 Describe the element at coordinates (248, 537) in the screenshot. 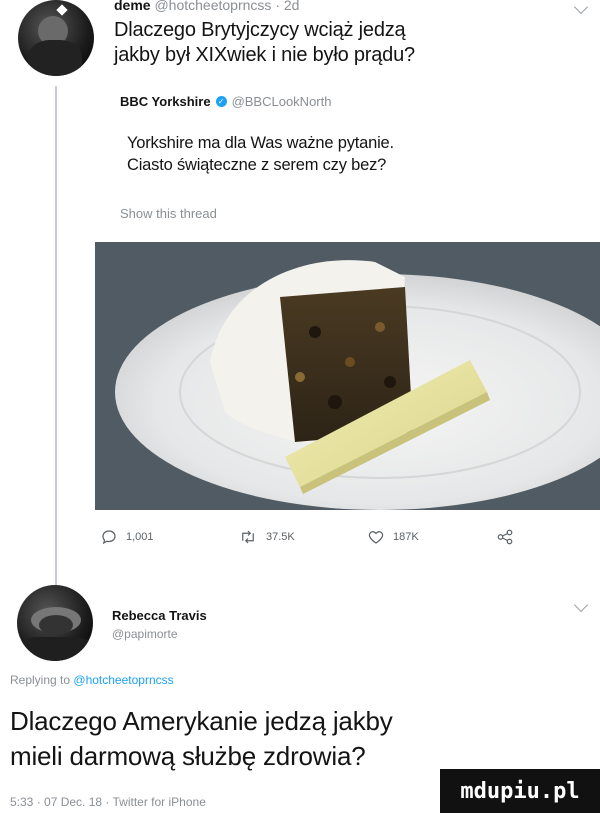

I see `retweet-icon` at that location.